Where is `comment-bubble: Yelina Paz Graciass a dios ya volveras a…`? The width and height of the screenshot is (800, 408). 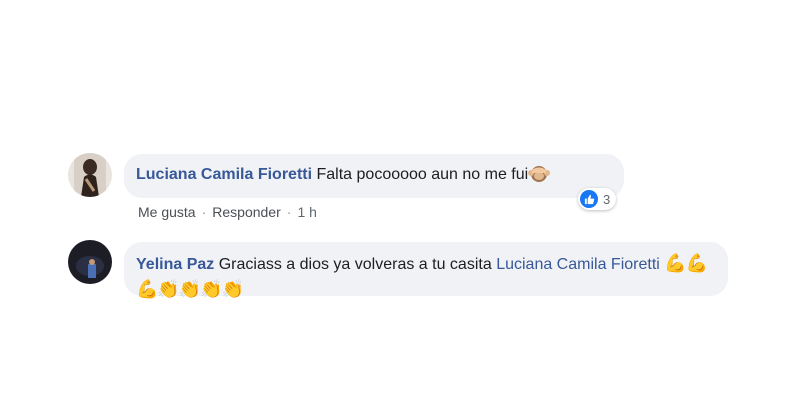 comment-bubble: Yelina Paz Graciass a dios ya volveras a… is located at coordinates (426, 270).